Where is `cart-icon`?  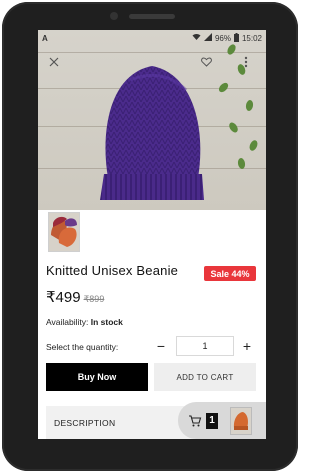
cart-icon is located at coordinates (195, 420).